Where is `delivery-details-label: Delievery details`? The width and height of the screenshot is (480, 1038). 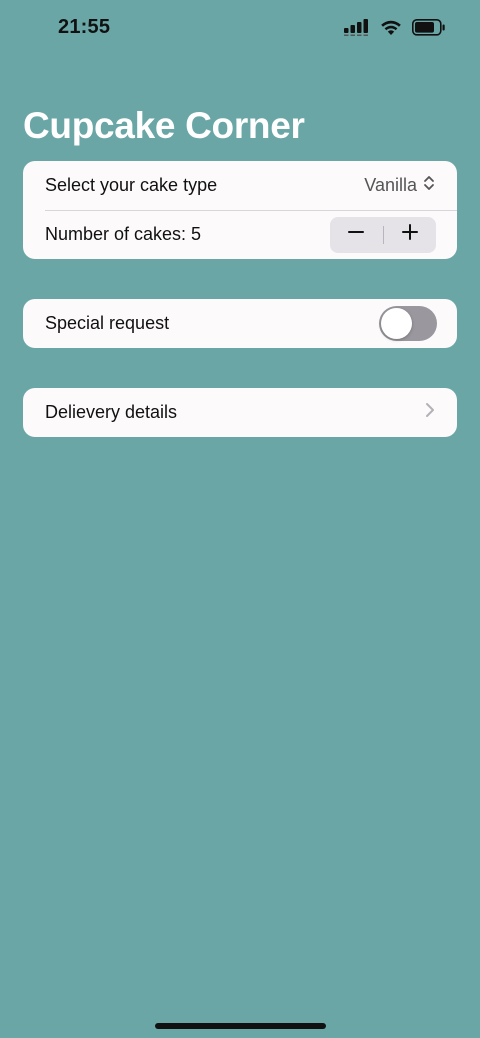 delivery-details-label: Delievery details is located at coordinates (111, 412).